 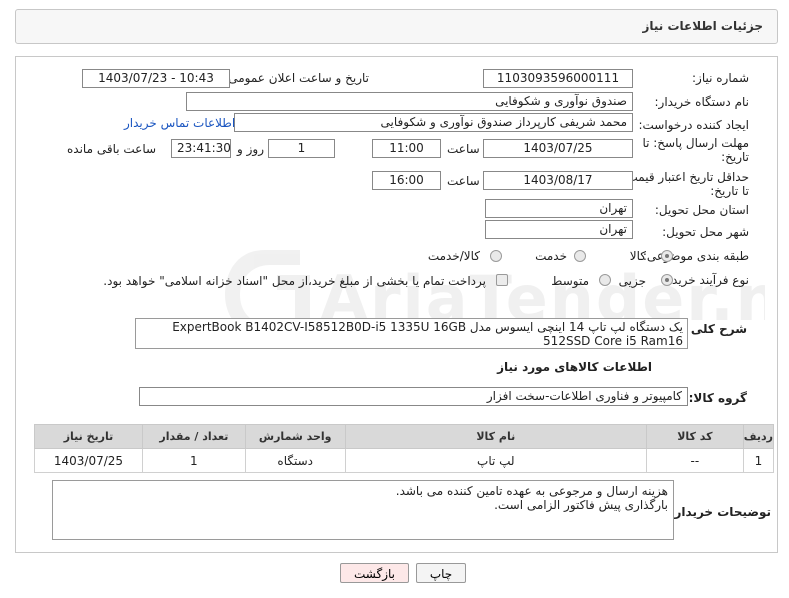 What do you see at coordinates (463, 149) in the screenshot?
I see `reply-time-label: ساعت` at bounding box center [463, 149].